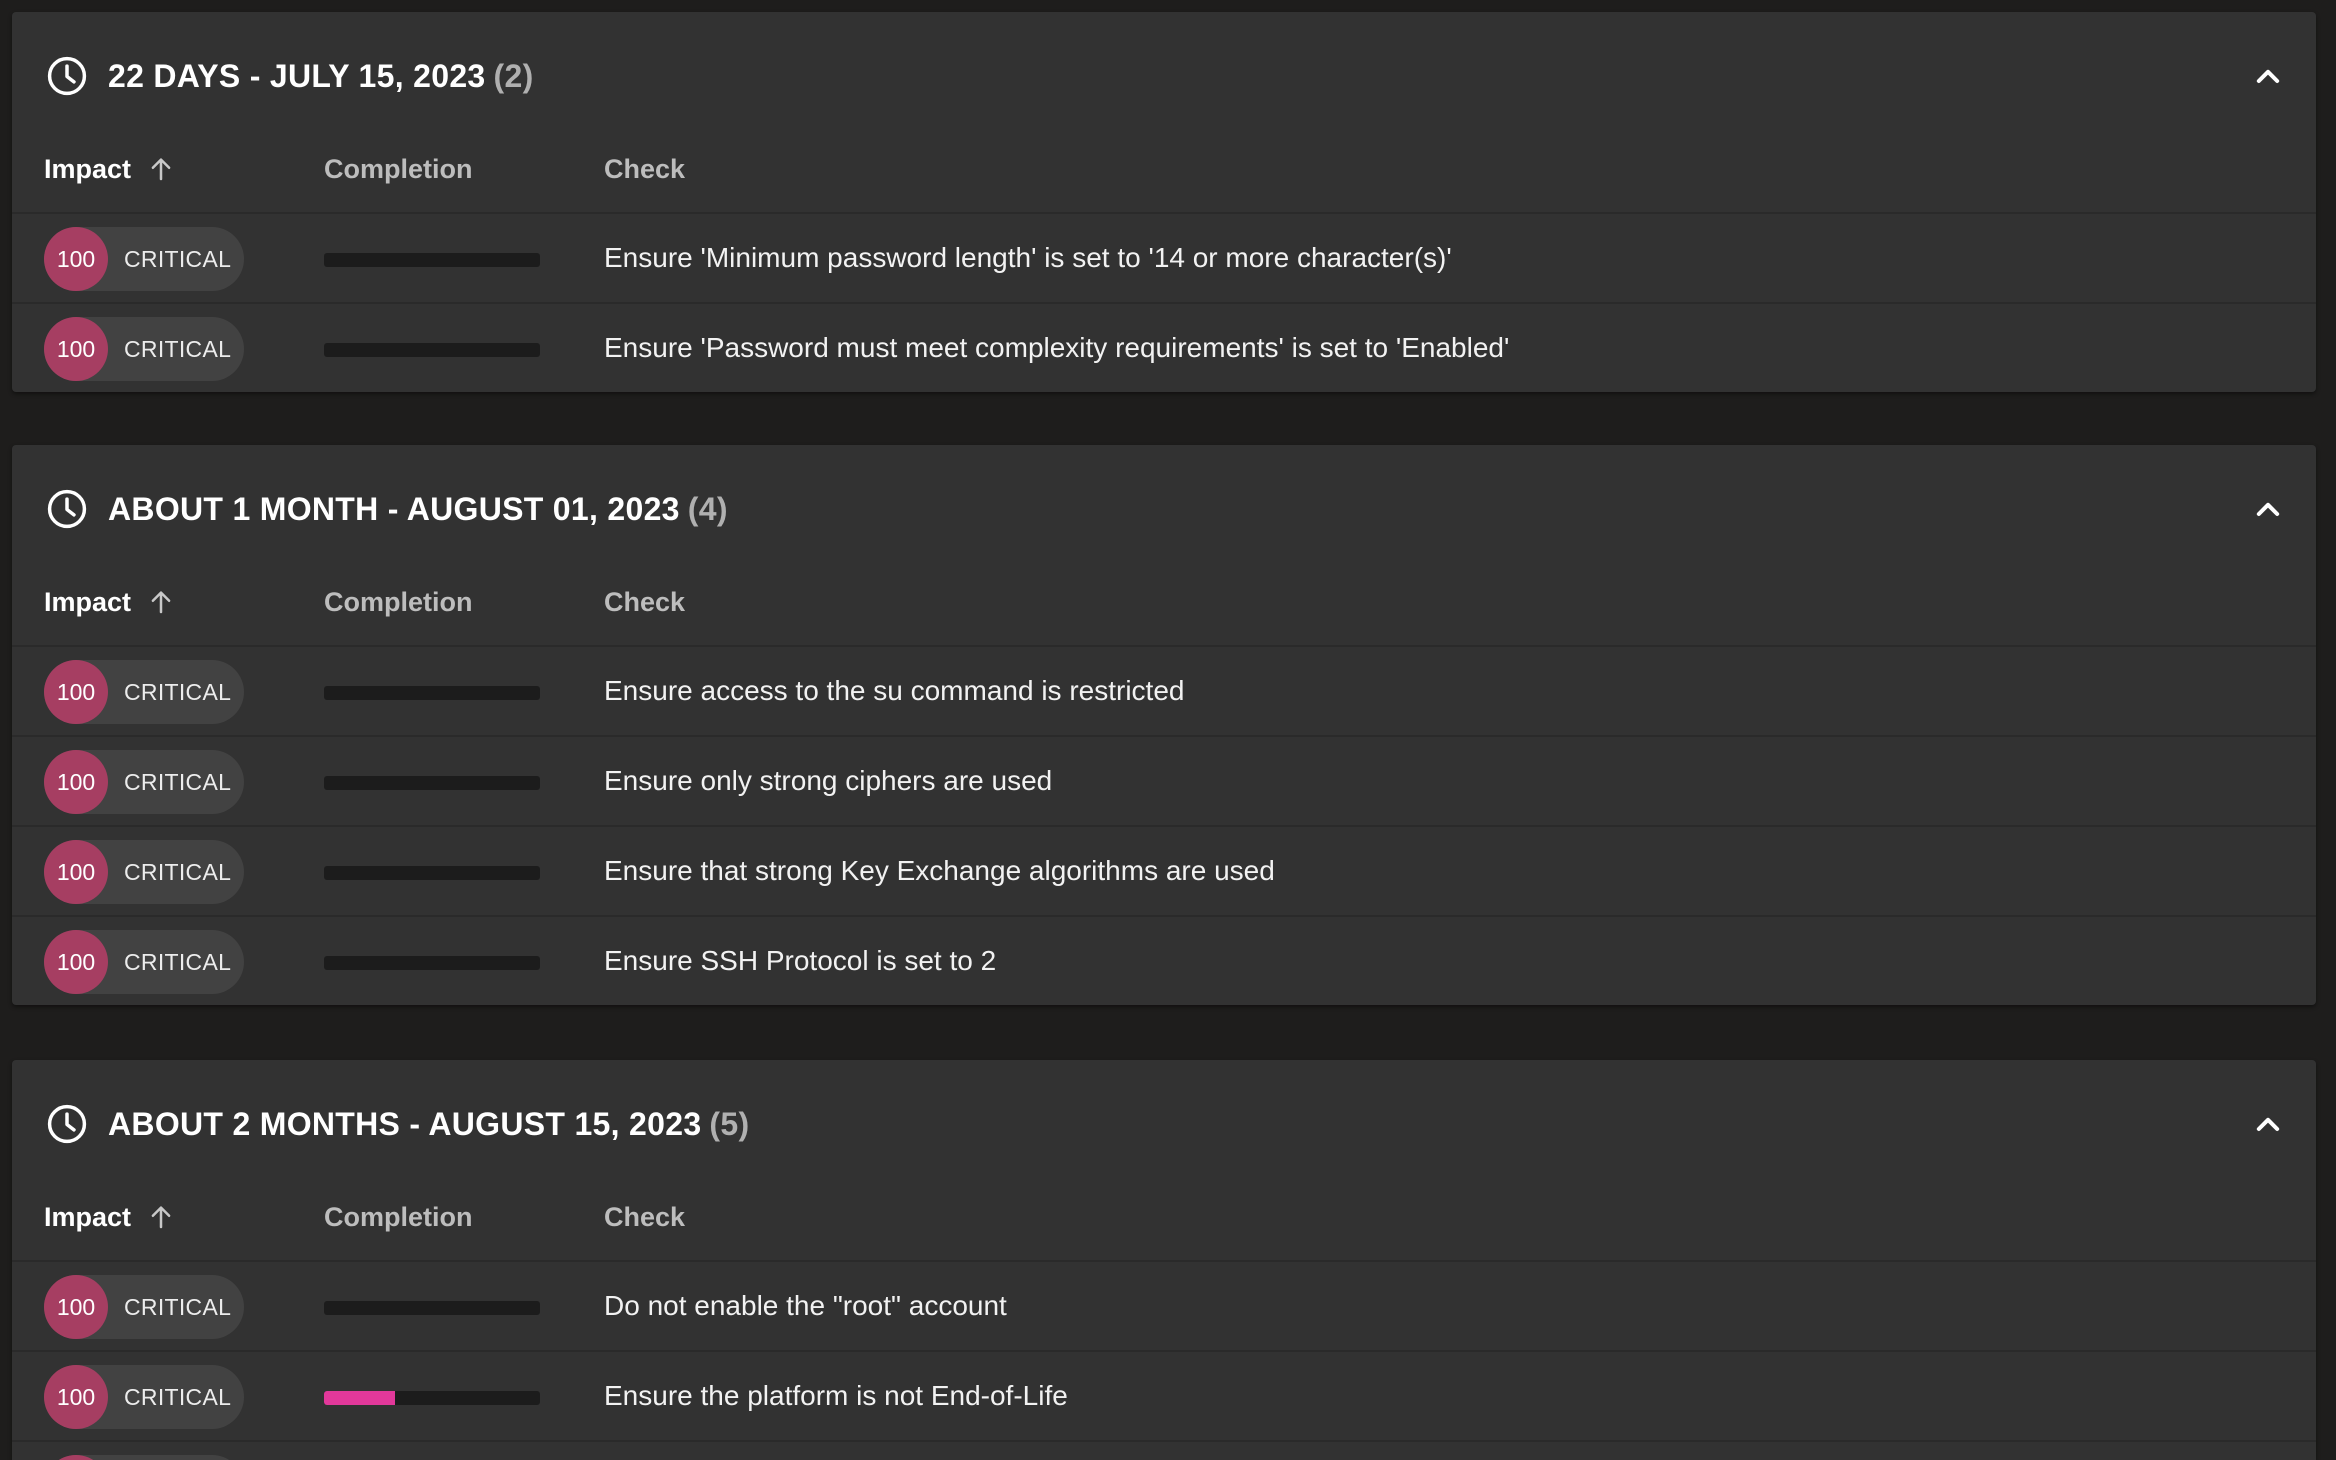 The width and height of the screenshot is (2336, 1460). I want to click on table-row: 100 CRITICAL, so click(1164, 1451).